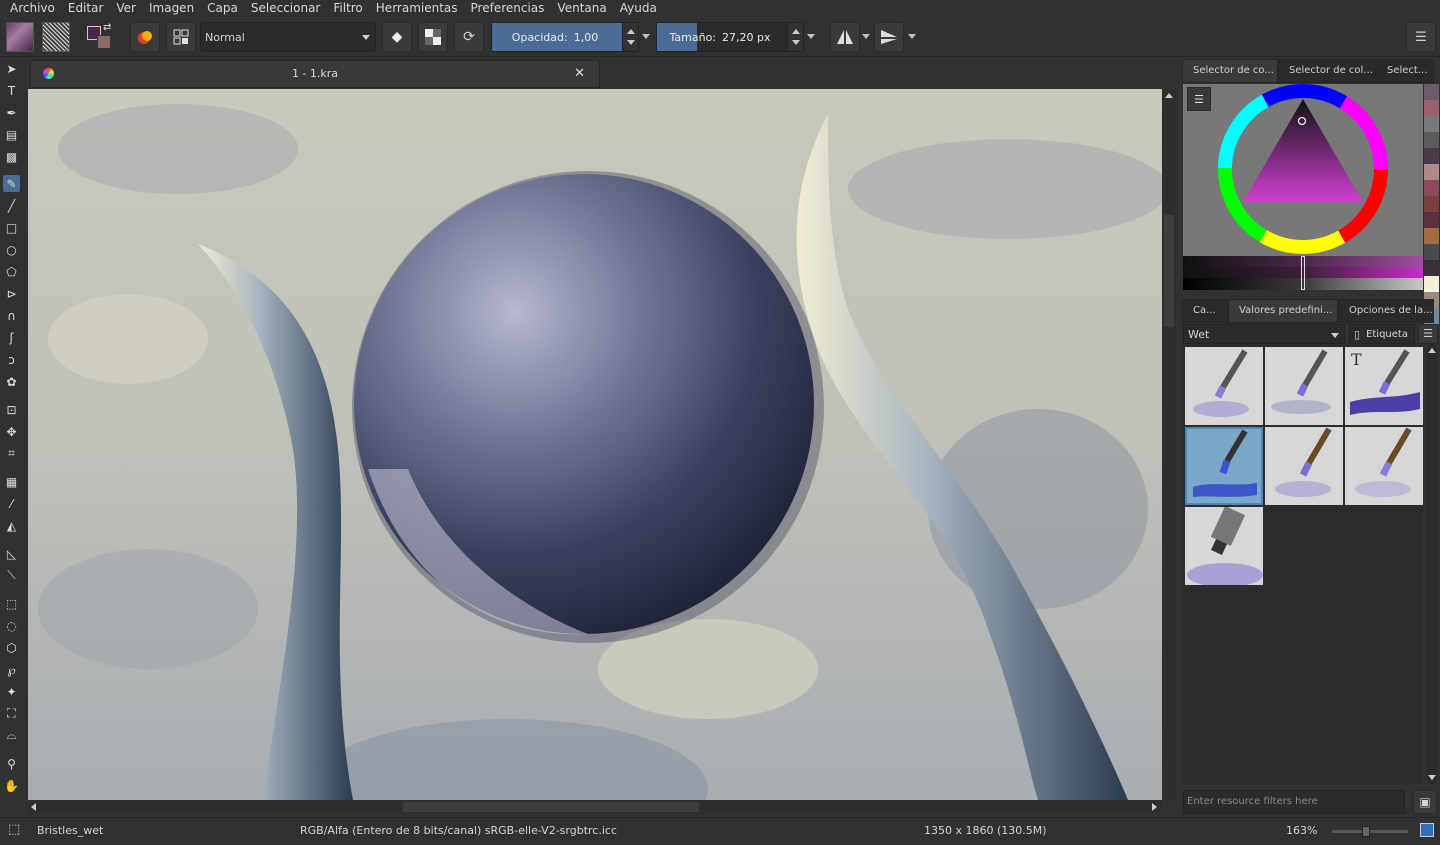  I want to click on preset-view-button: ☰, so click(1428, 334).